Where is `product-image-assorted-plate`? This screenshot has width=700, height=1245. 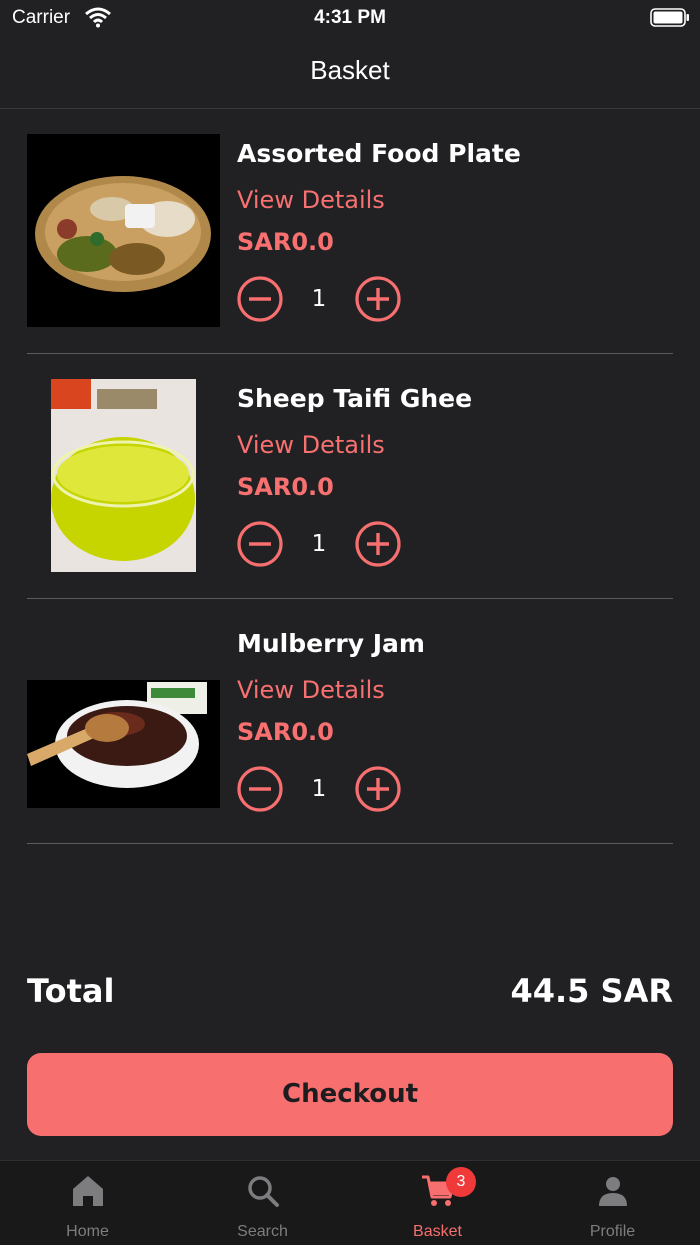 product-image-assorted-plate is located at coordinates (123, 230).